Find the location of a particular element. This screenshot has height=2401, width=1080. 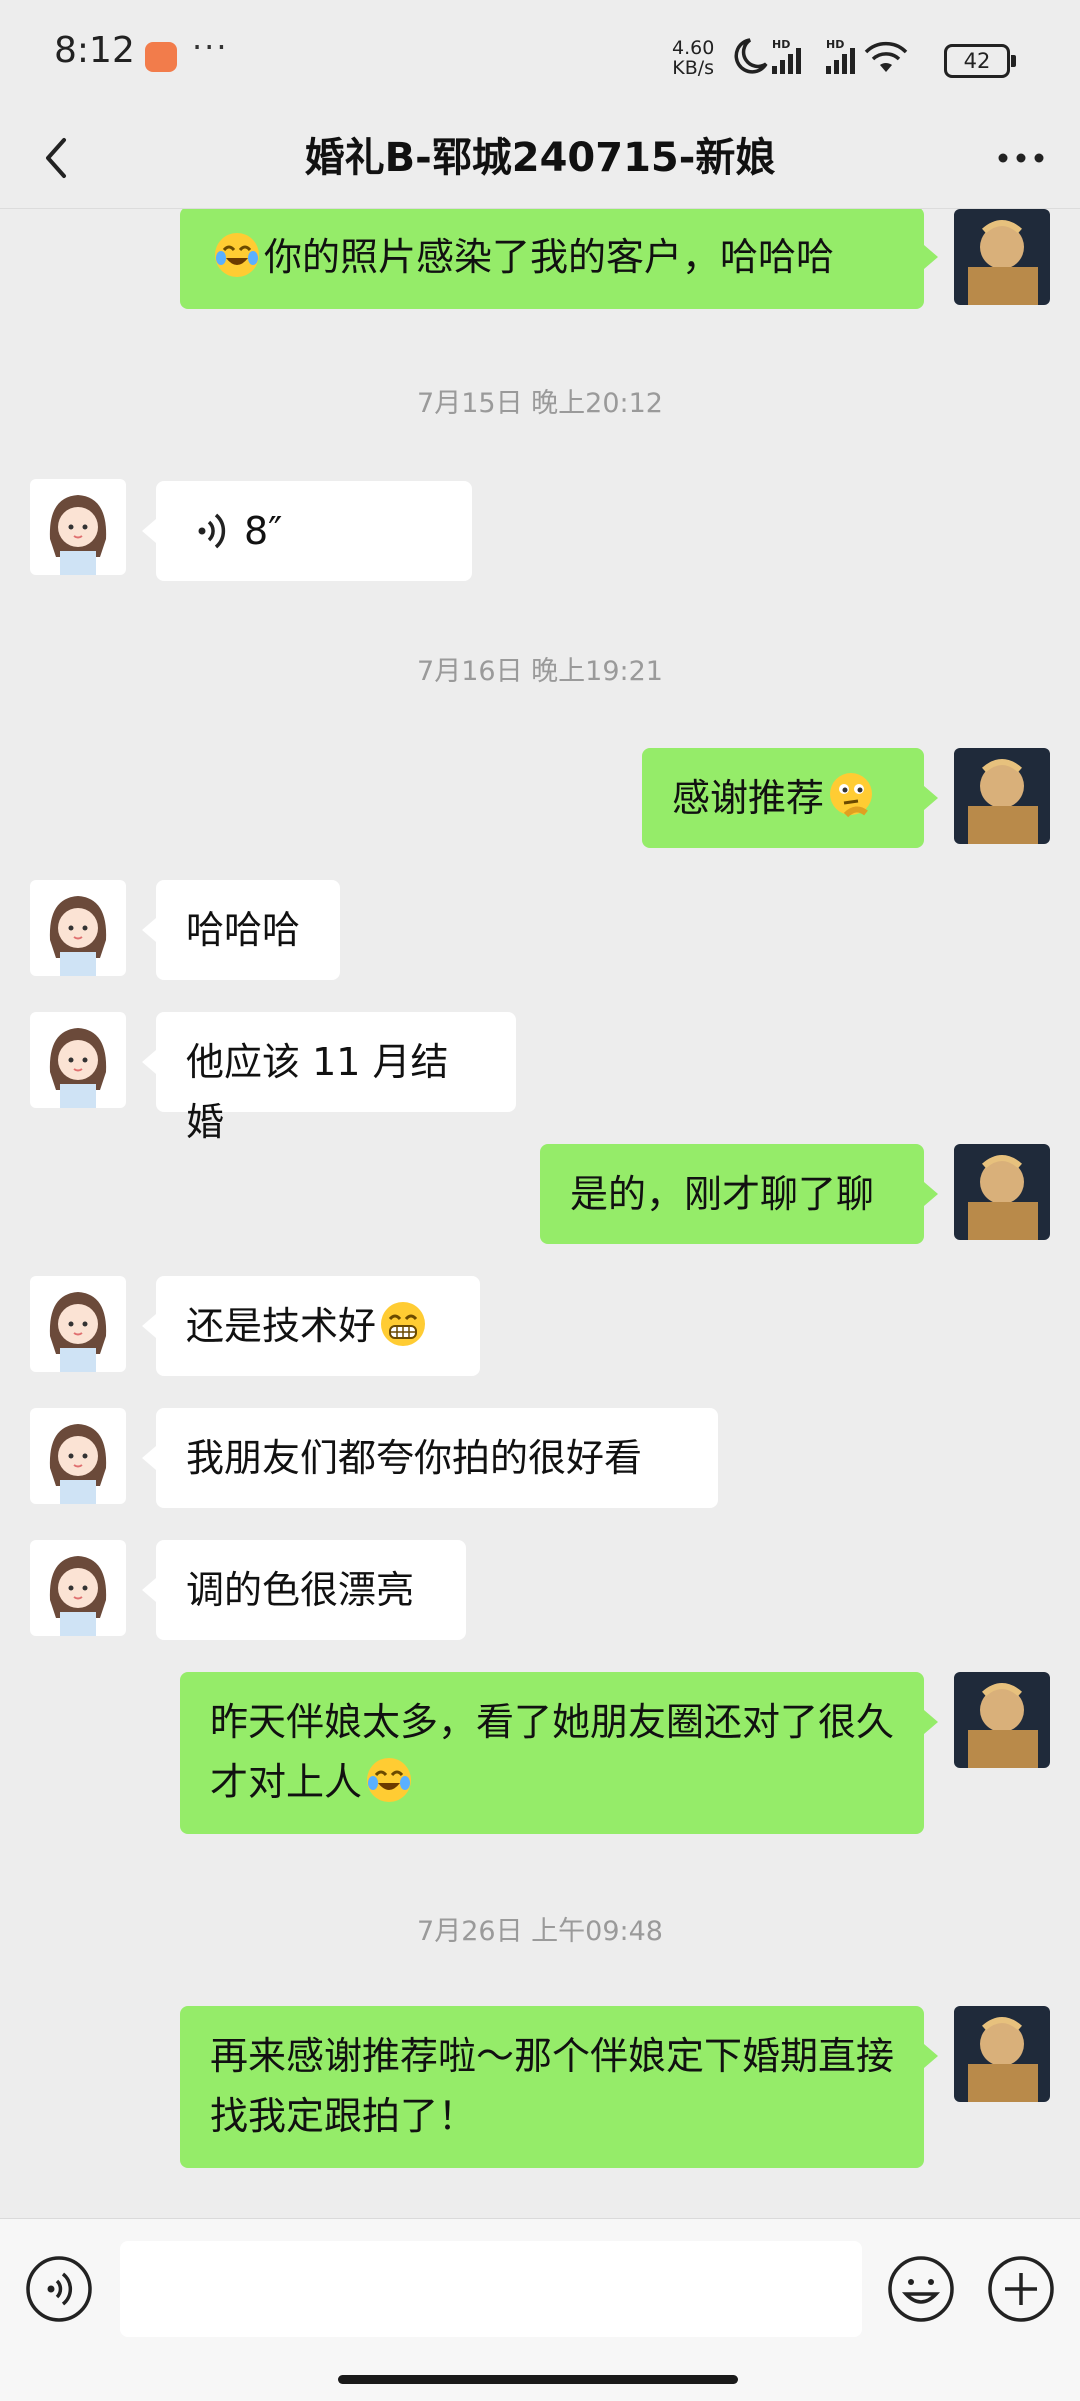

grin-emoji-icon is located at coordinates (403, 1324).